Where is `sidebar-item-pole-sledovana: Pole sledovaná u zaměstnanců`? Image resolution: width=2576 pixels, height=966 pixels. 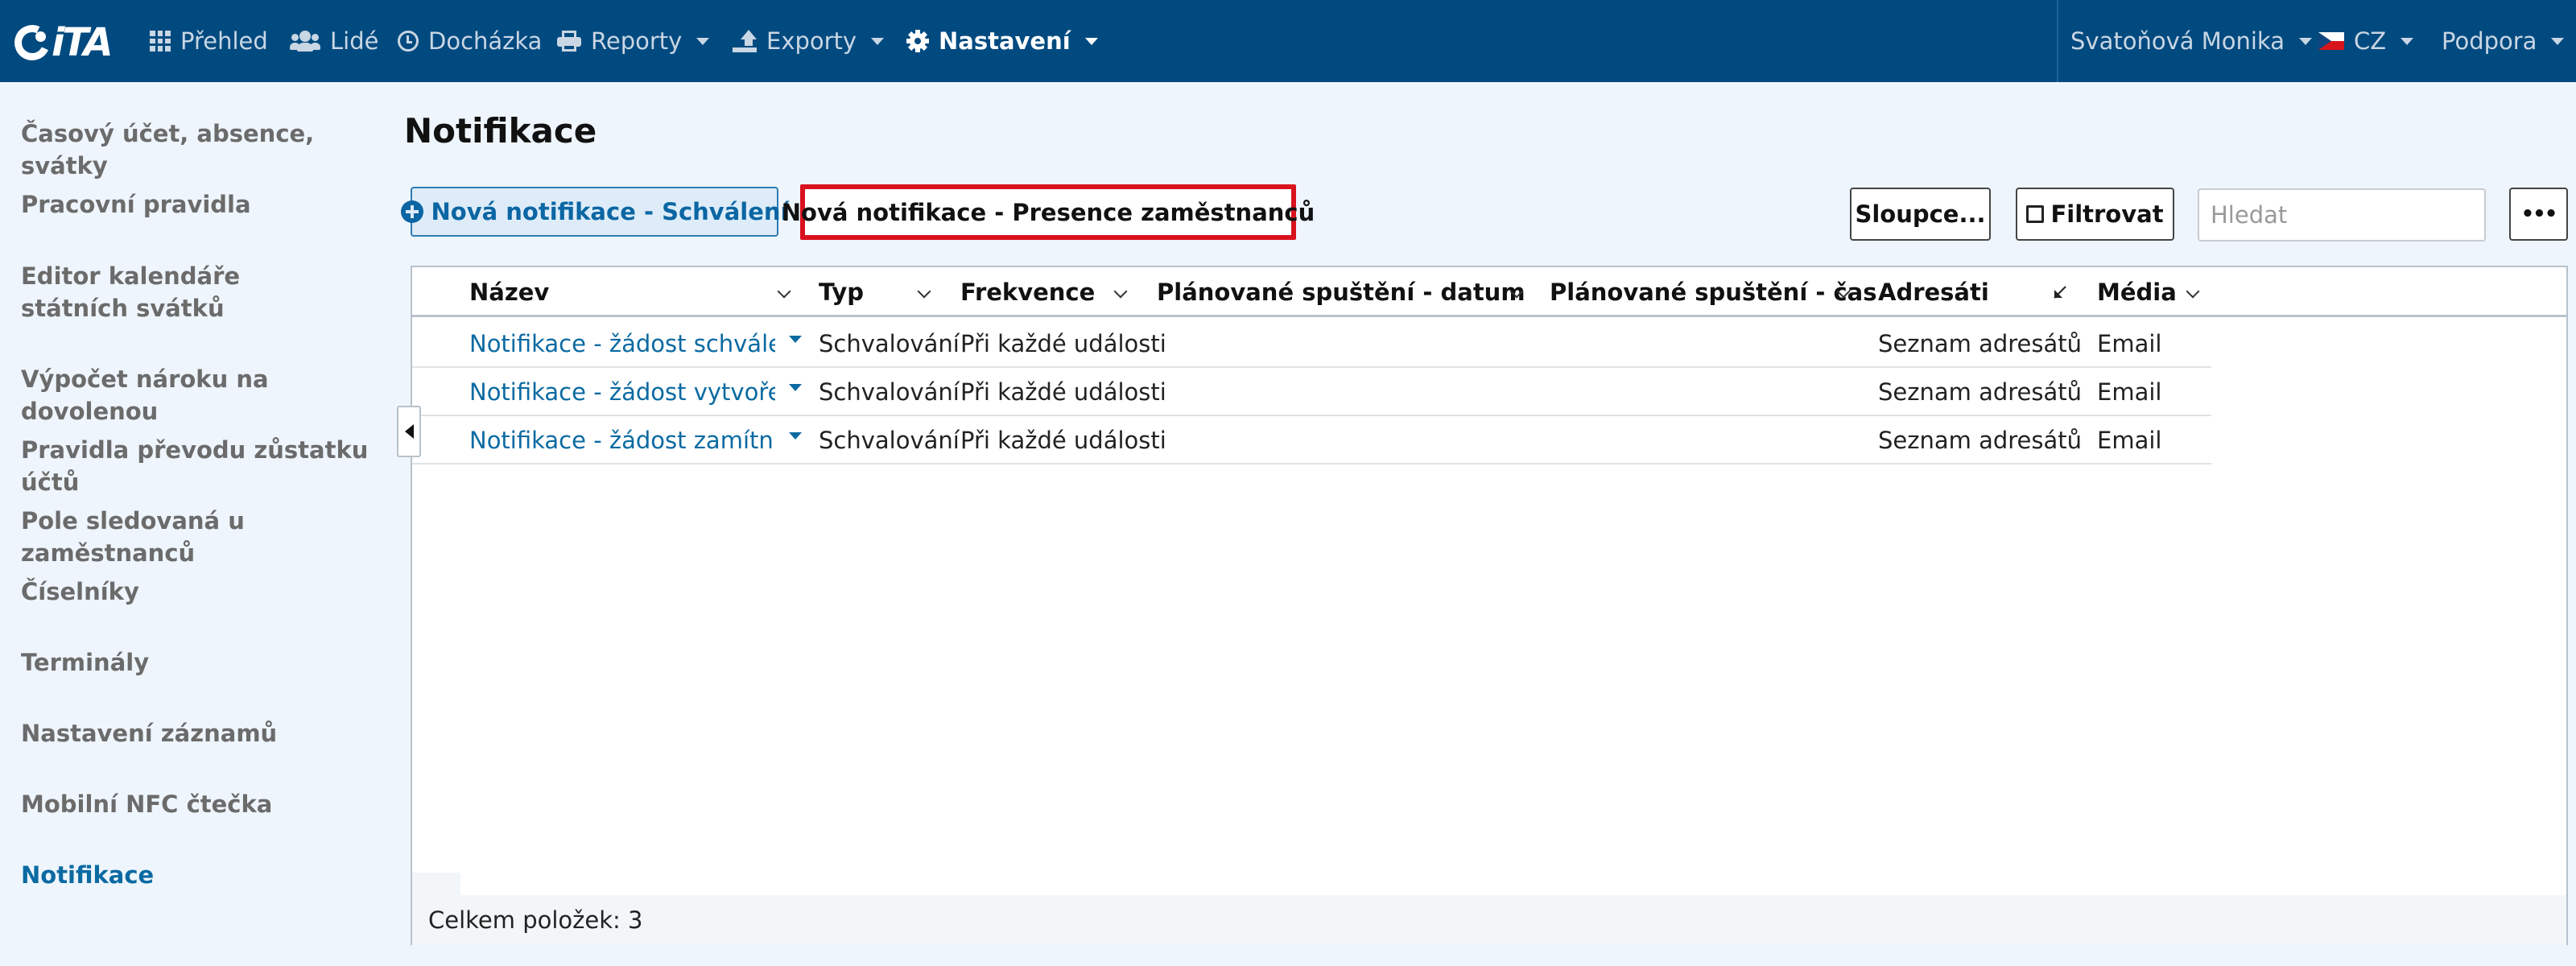
sidebar-item-pole-sledovana: Pole sledovaná u zaměstnanců is located at coordinates (202, 537).